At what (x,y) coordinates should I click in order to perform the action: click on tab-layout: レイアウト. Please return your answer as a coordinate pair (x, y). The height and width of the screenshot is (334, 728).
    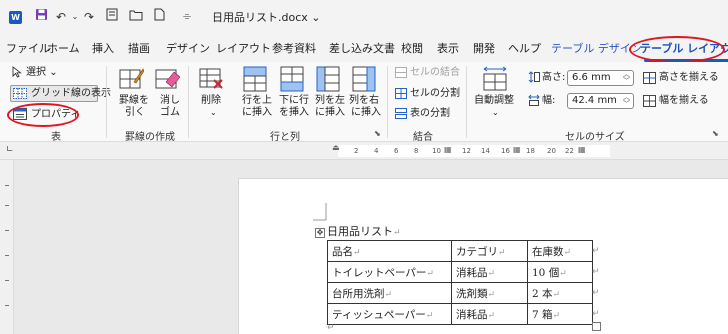
    Looking at the image, I should click on (243, 49).